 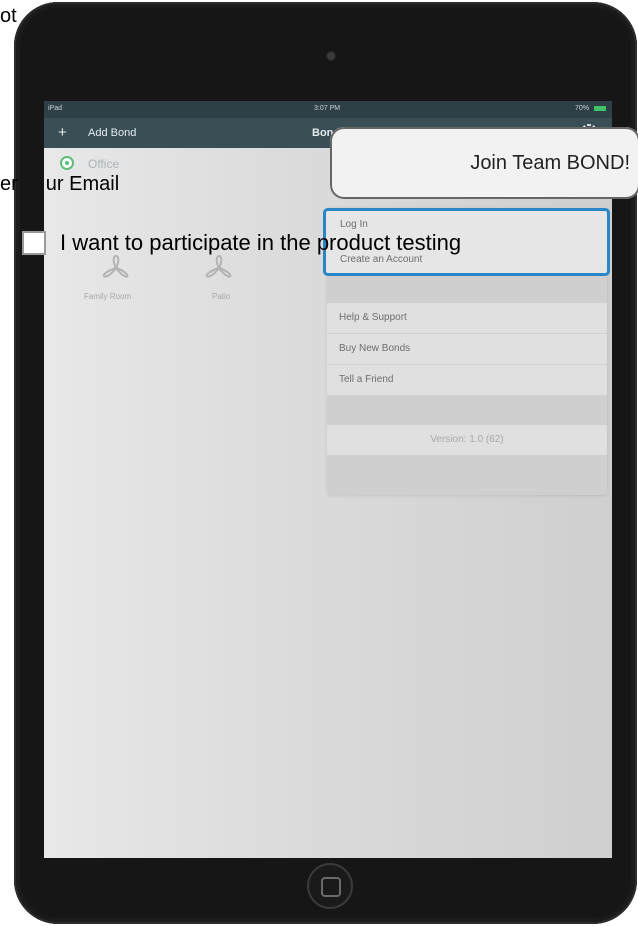 I want to click on menu-item-help: Help & Support, so click(x=467, y=318).